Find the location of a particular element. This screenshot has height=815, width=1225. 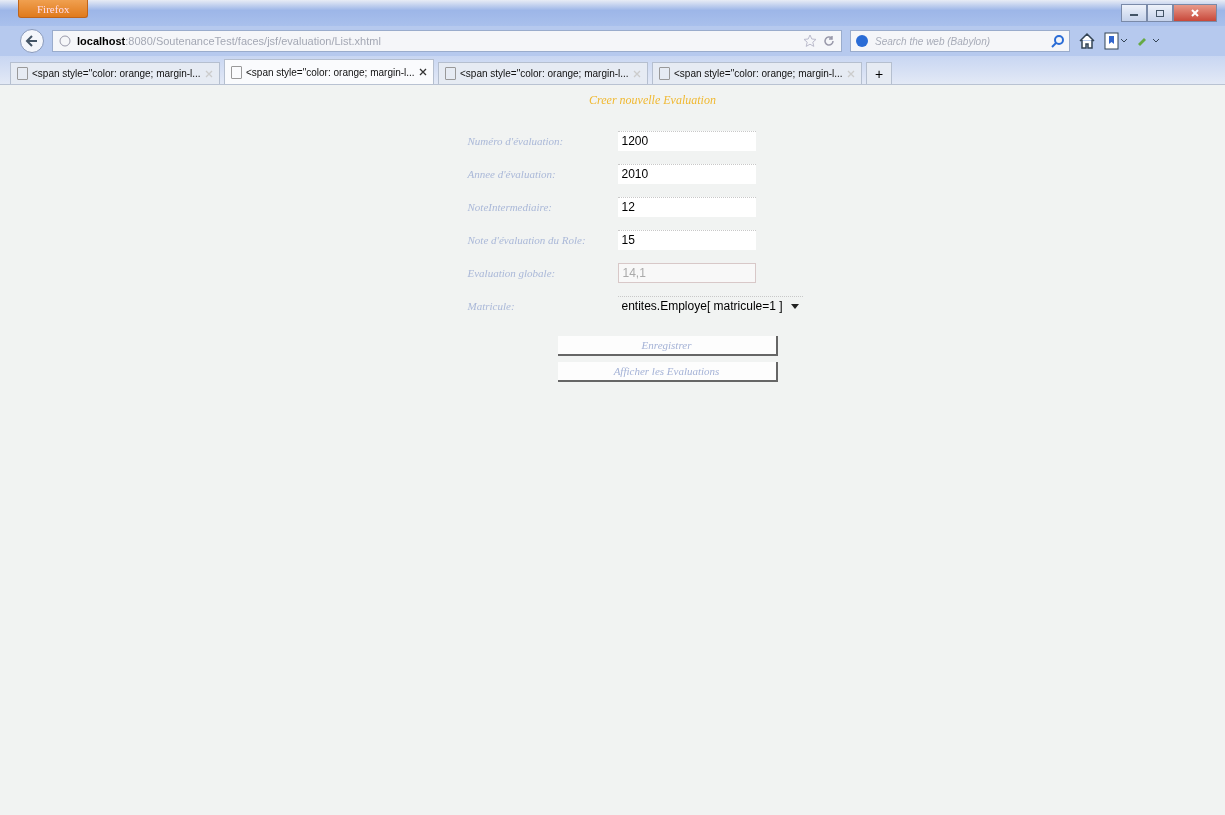

search-icon is located at coordinates (1058, 41).